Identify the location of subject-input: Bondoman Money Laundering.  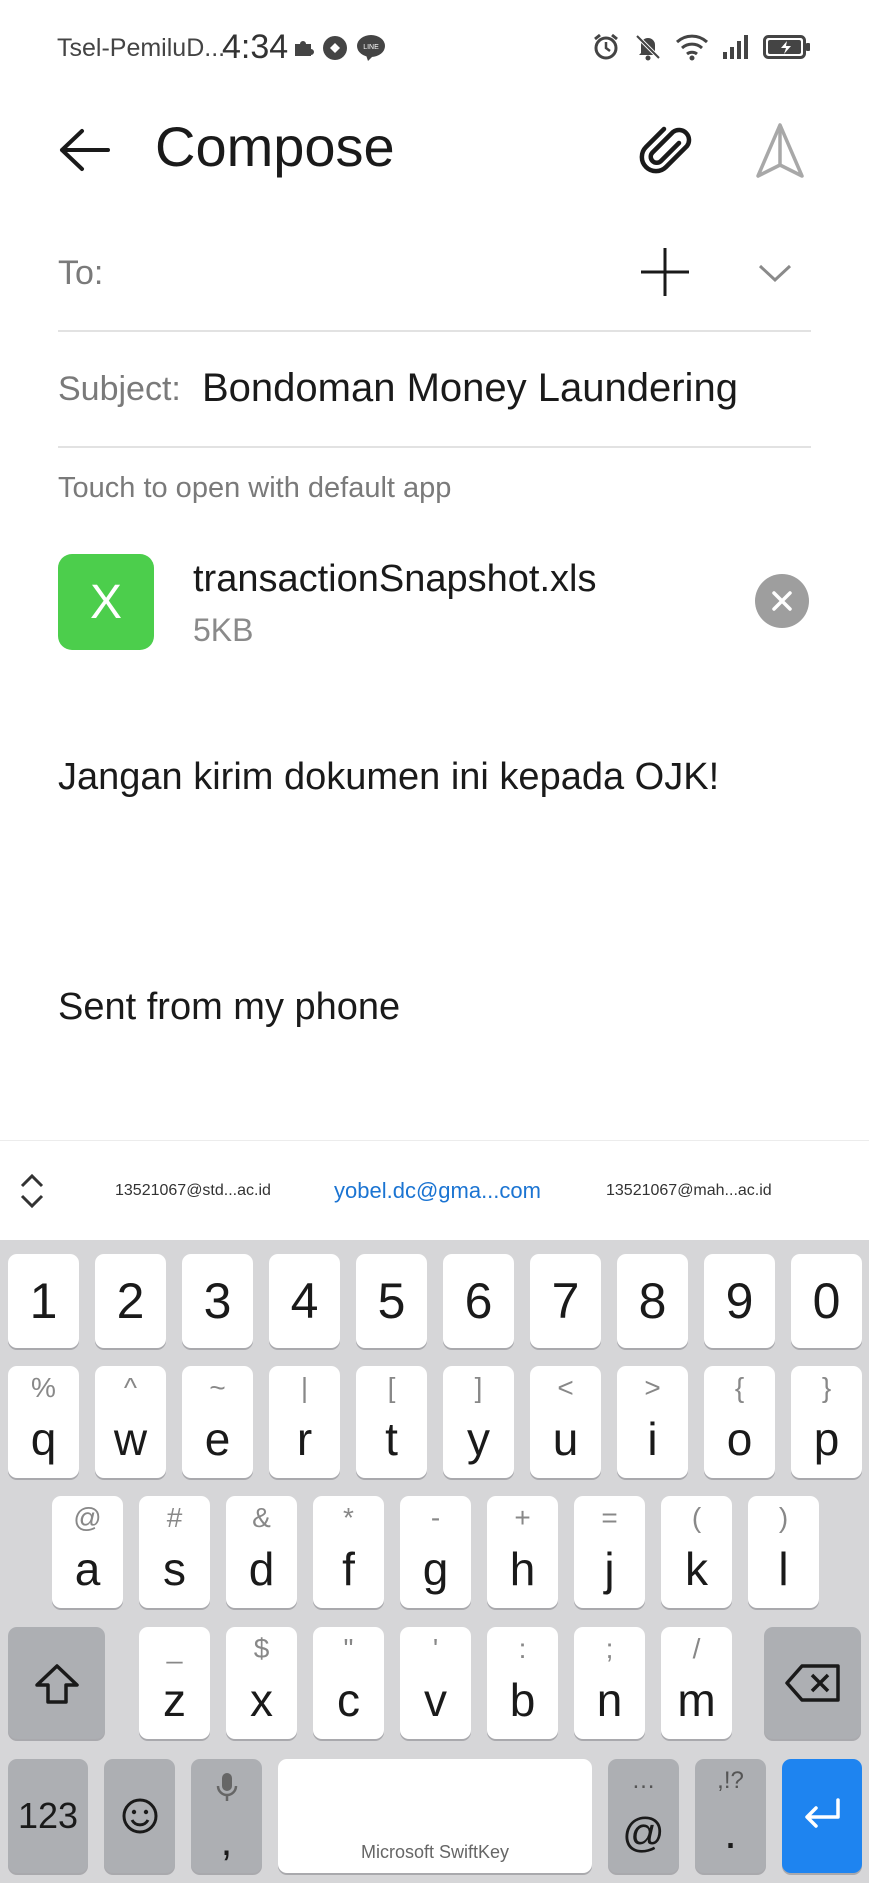
(470, 388).